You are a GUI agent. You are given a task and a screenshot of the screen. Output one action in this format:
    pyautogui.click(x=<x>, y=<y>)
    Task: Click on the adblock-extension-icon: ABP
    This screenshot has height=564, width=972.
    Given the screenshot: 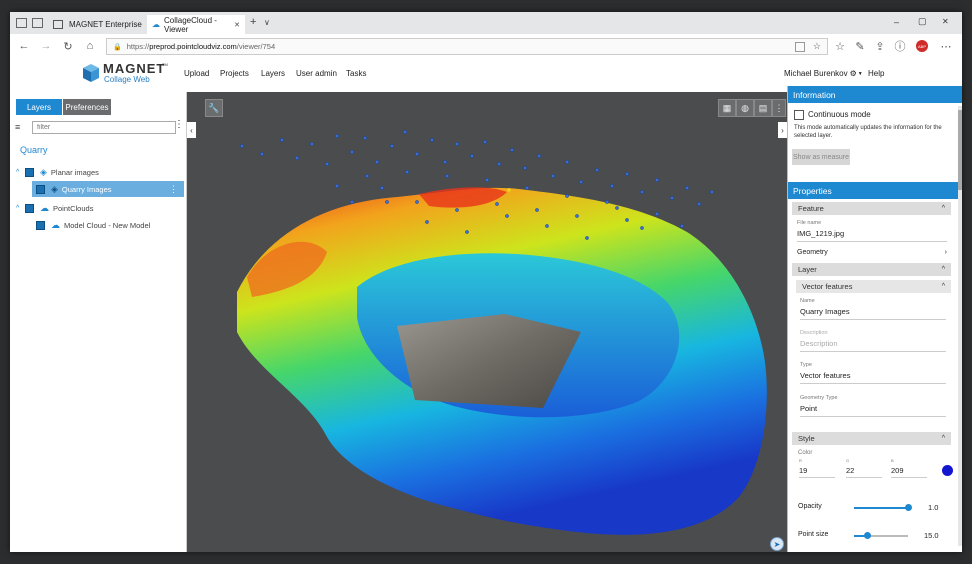 What is the action you would take?
    pyautogui.click(x=922, y=46)
    